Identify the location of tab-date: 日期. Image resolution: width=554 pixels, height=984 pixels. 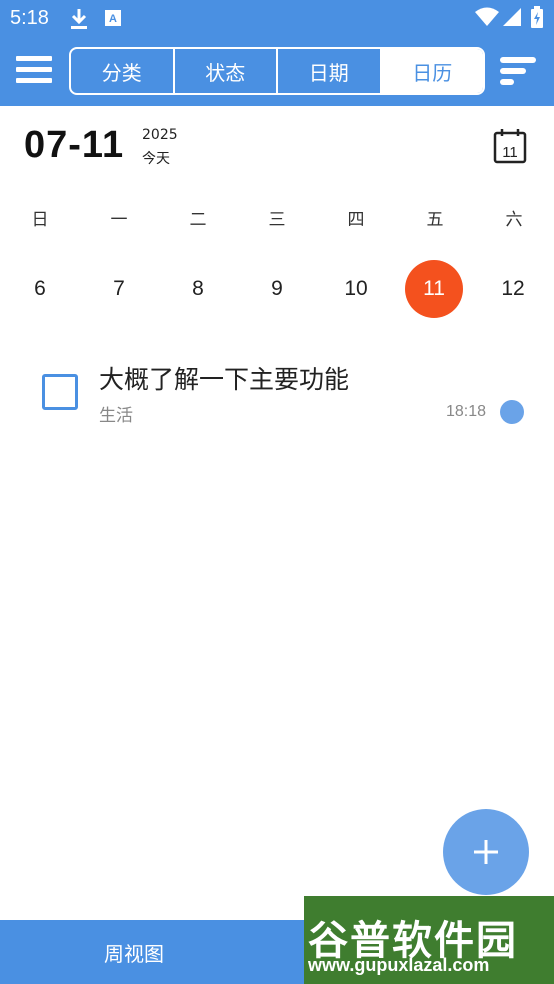
(330, 71).